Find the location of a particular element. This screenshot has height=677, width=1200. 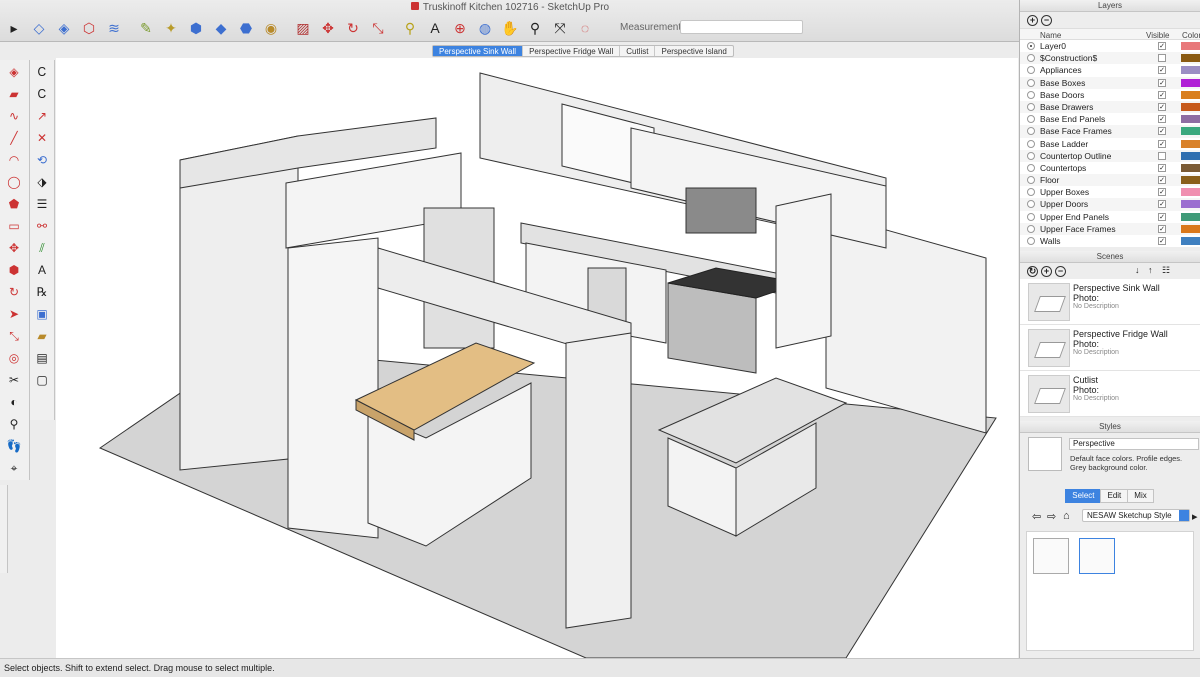

layer-name: Upper Boxes is located at coordinates (1064, 192).